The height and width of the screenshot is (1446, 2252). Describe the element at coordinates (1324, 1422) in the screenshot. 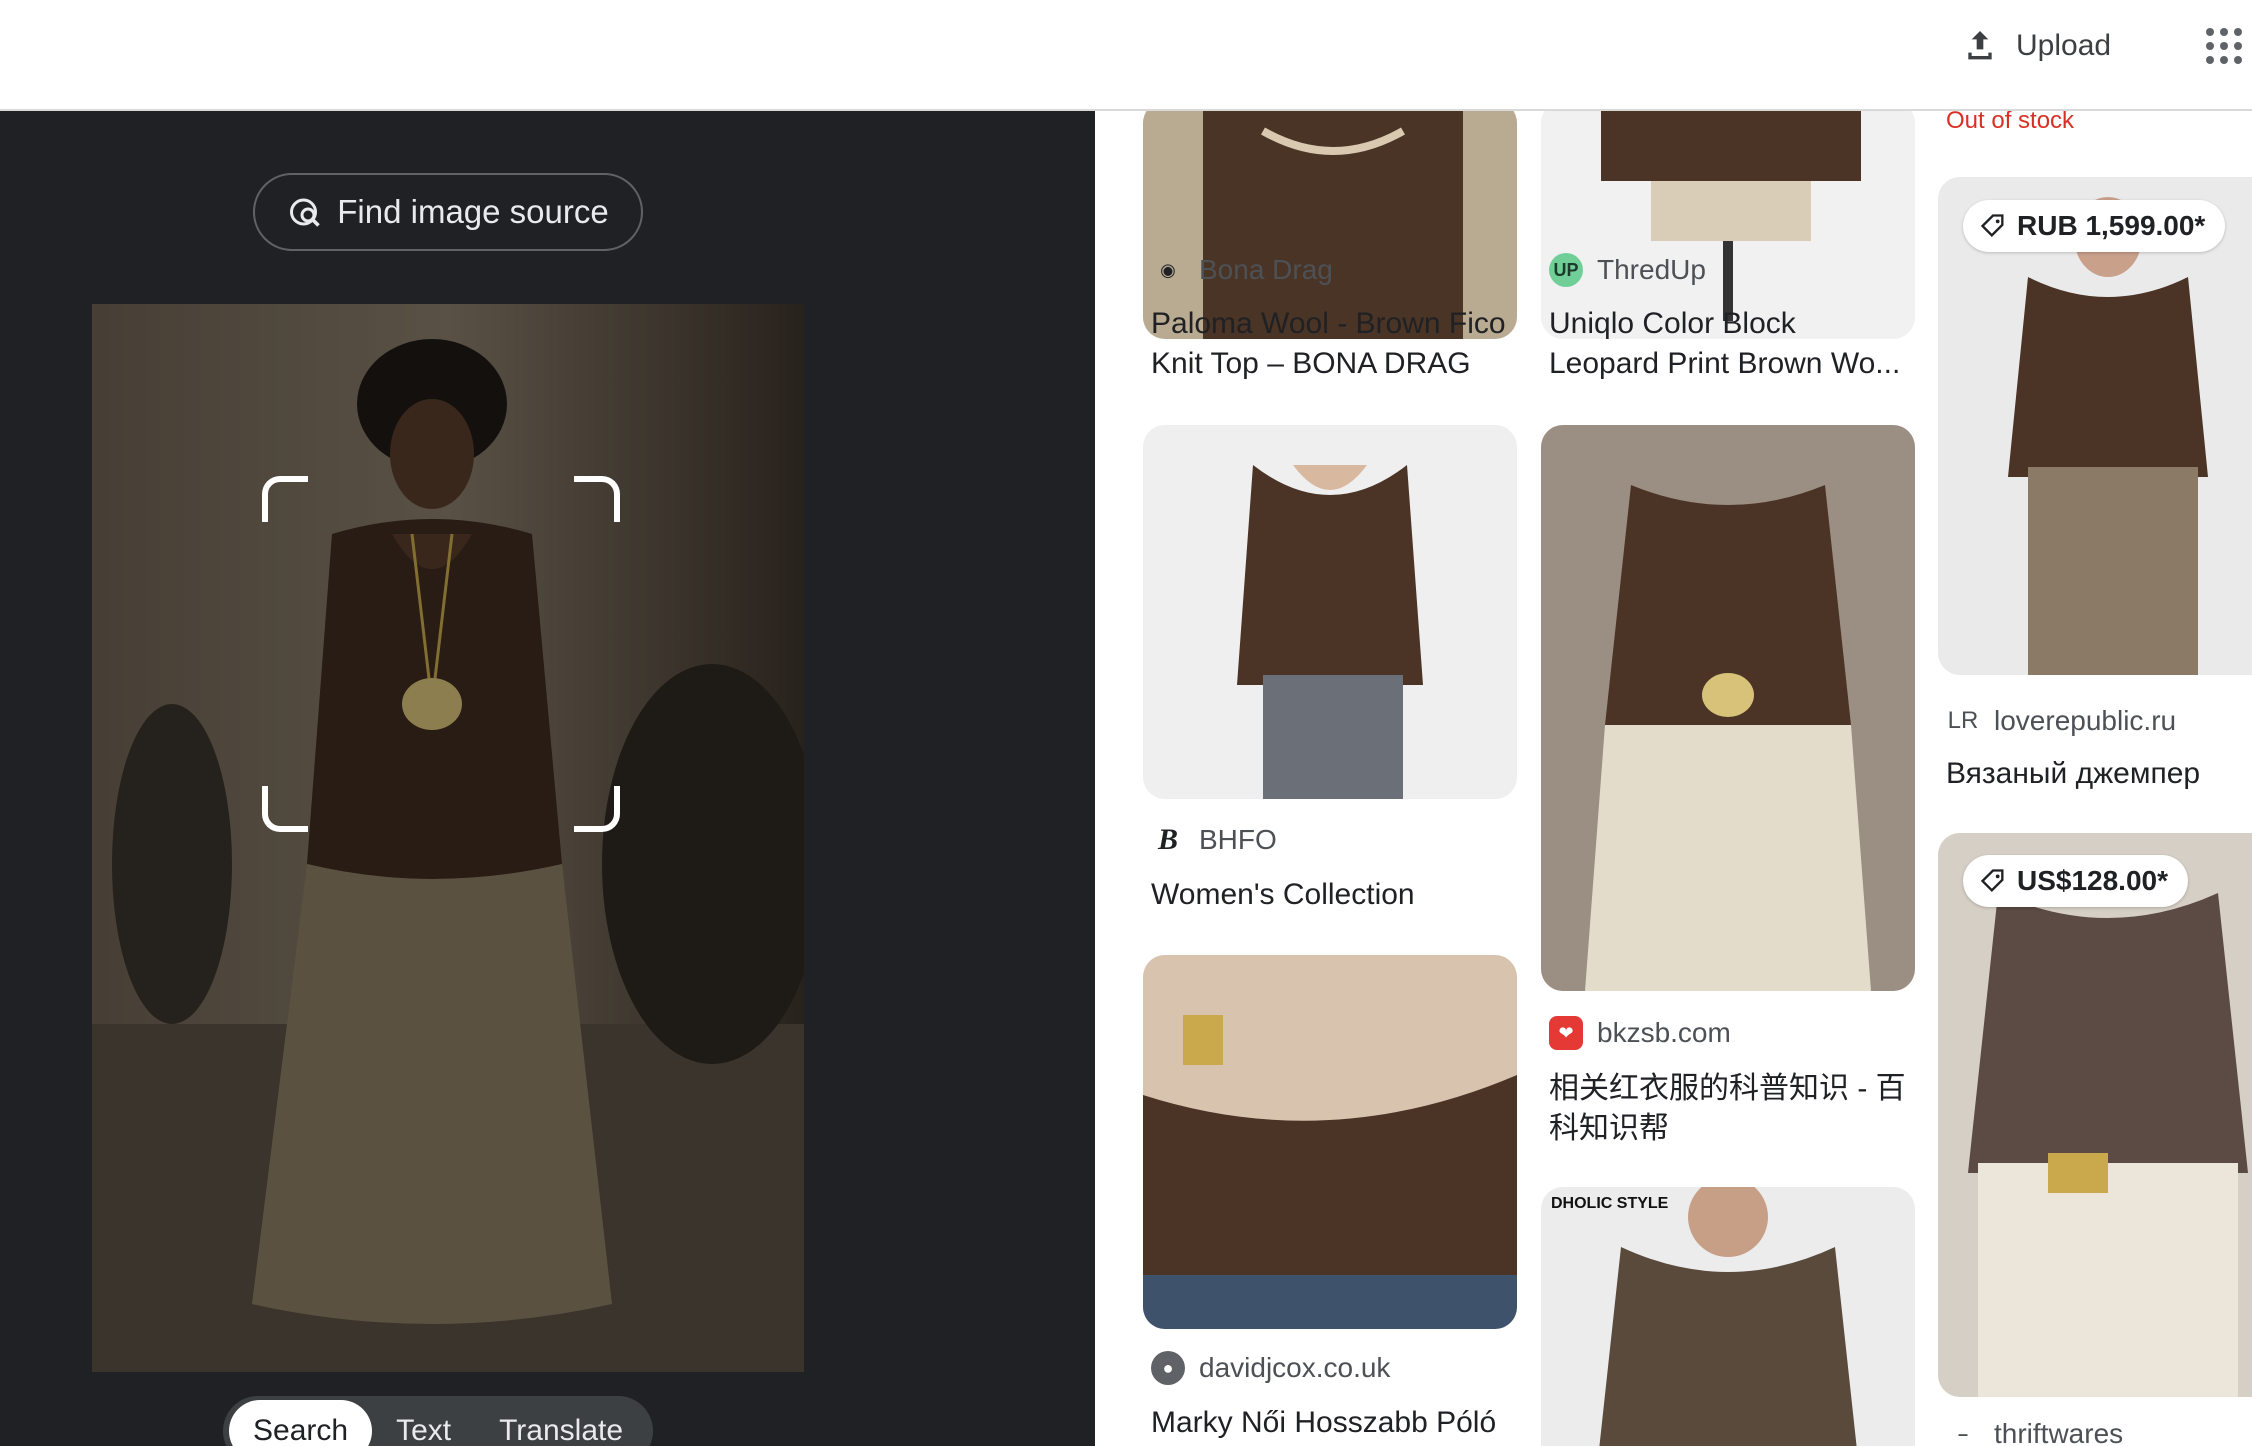

I see `result-title-line: Marky Női Hosszabb Póló` at that location.